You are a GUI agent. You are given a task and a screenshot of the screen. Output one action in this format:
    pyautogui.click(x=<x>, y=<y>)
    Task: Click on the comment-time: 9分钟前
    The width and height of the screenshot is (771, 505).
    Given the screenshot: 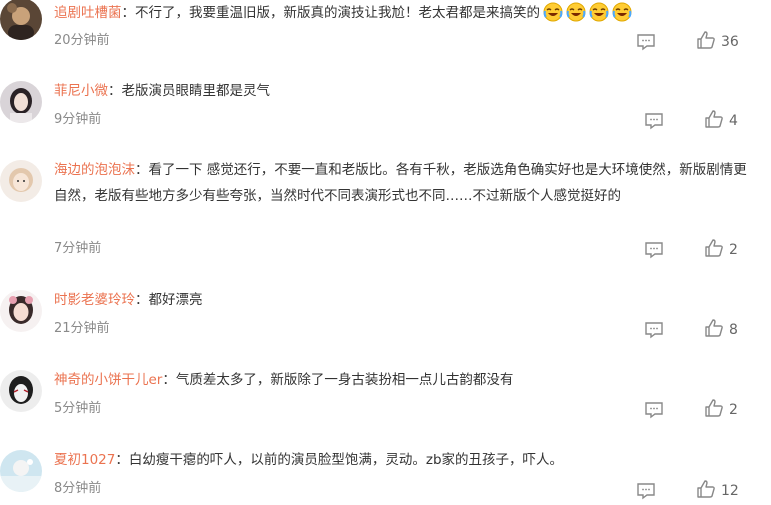 What is the action you would take?
    pyautogui.click(x=78, y=119)
    